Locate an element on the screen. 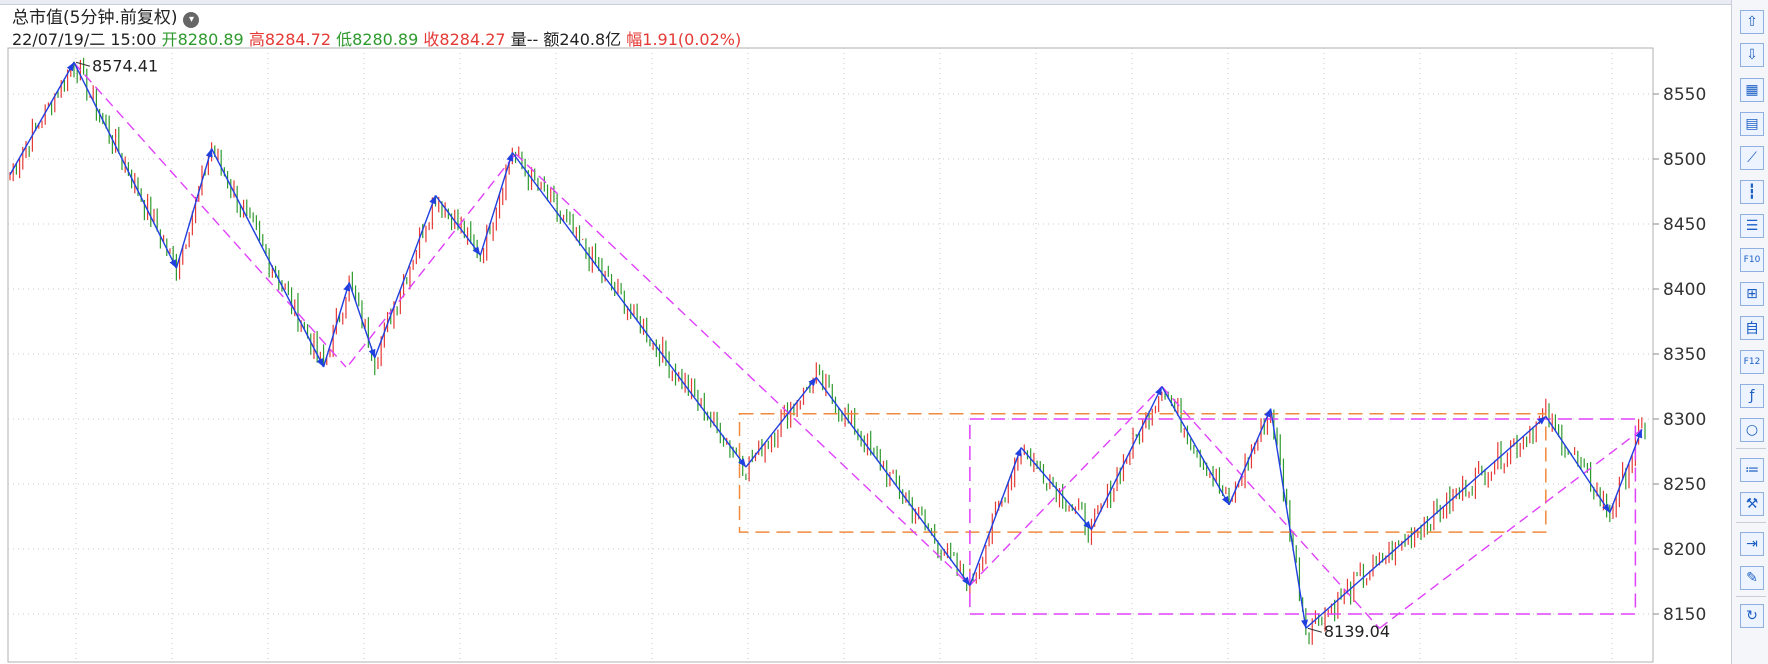 Image resolution: width=1768 pixels, height=664 pixels. table-icon: ▤ is located at coordinates (1752, 124).